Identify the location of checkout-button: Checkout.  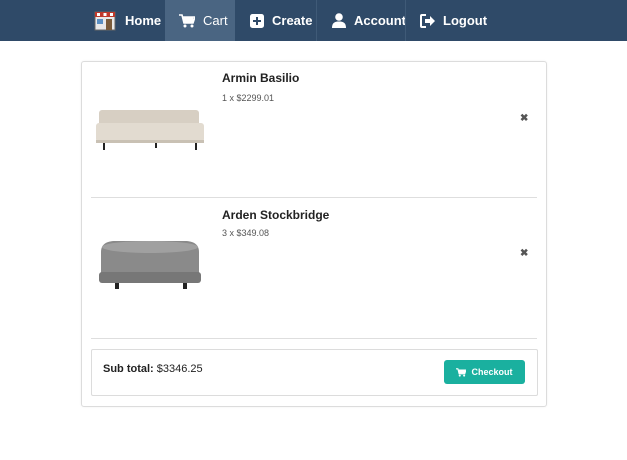
(484, 372).